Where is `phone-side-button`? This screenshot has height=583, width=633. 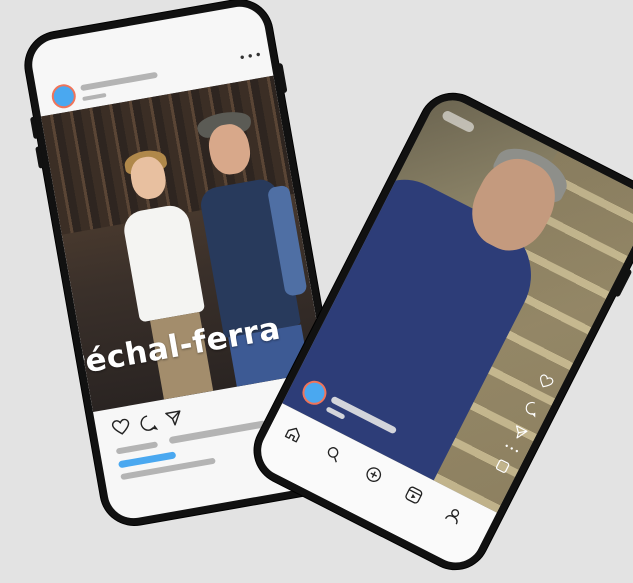 phone-side-button is located at coordinates (282, 78).